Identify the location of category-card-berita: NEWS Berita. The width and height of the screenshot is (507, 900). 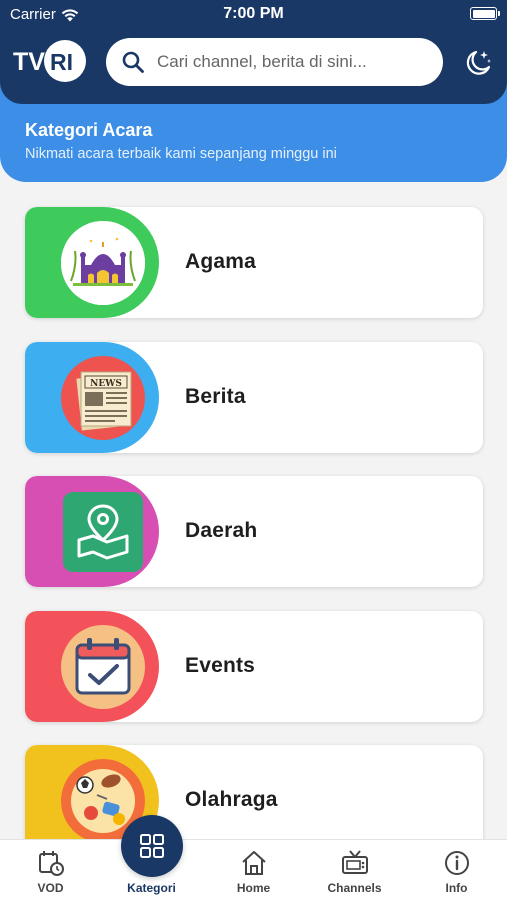
(254, 397).